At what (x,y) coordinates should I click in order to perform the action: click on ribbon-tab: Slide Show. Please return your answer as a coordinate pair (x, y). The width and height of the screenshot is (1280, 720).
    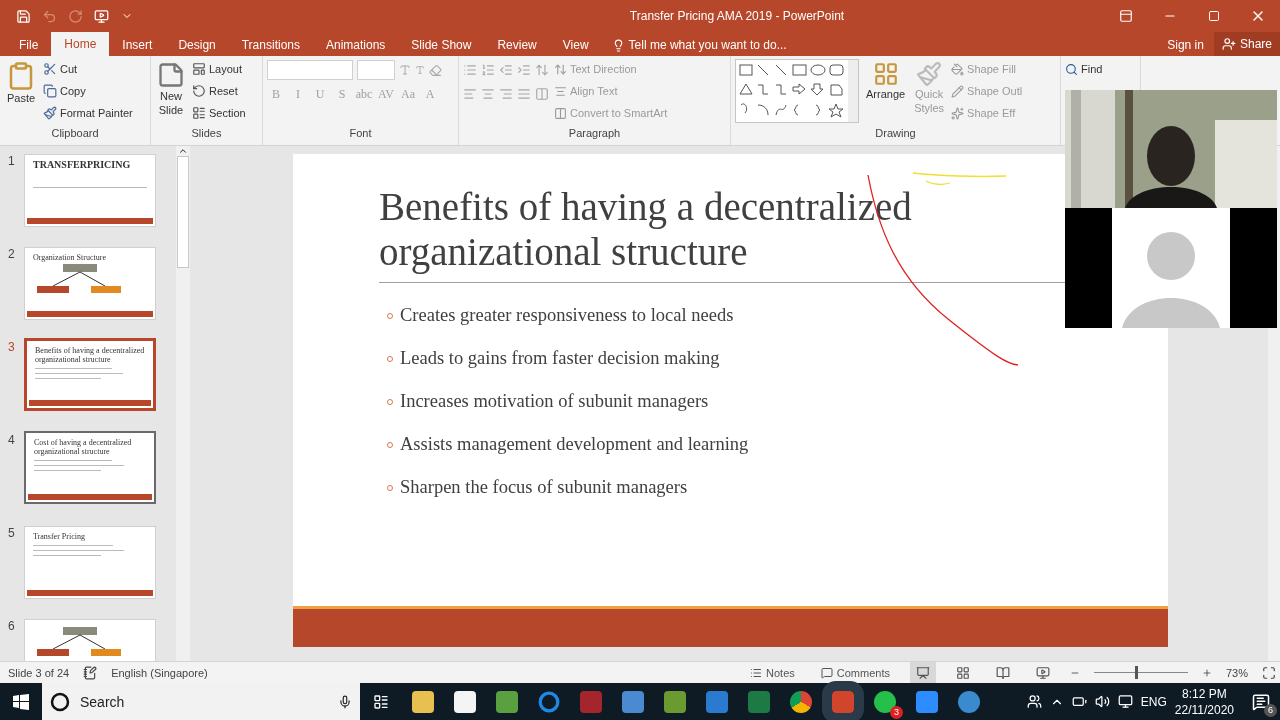
    Looking at the image, I should click on (441, 45).